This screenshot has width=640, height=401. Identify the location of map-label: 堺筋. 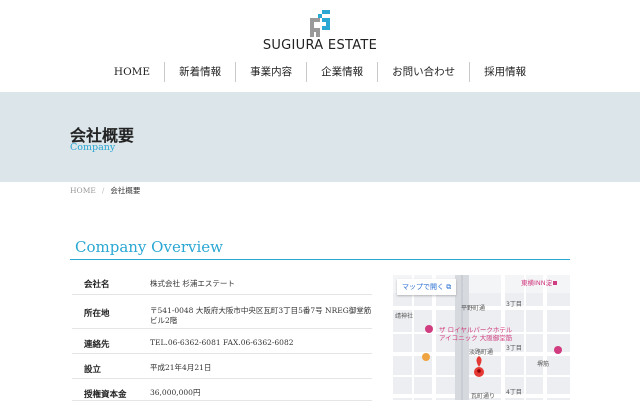
(543, 364).